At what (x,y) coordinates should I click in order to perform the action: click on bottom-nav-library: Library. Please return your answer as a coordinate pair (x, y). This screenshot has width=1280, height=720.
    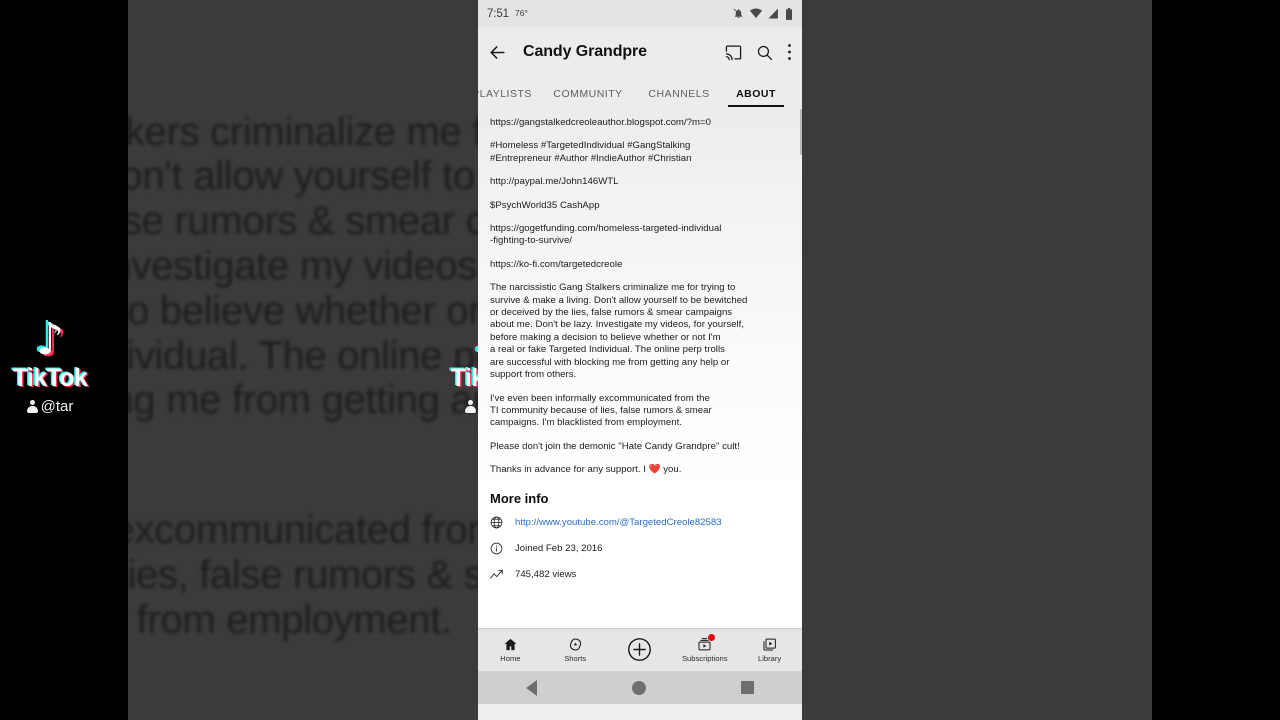
    Looking at the image, I should click on (769, 650).